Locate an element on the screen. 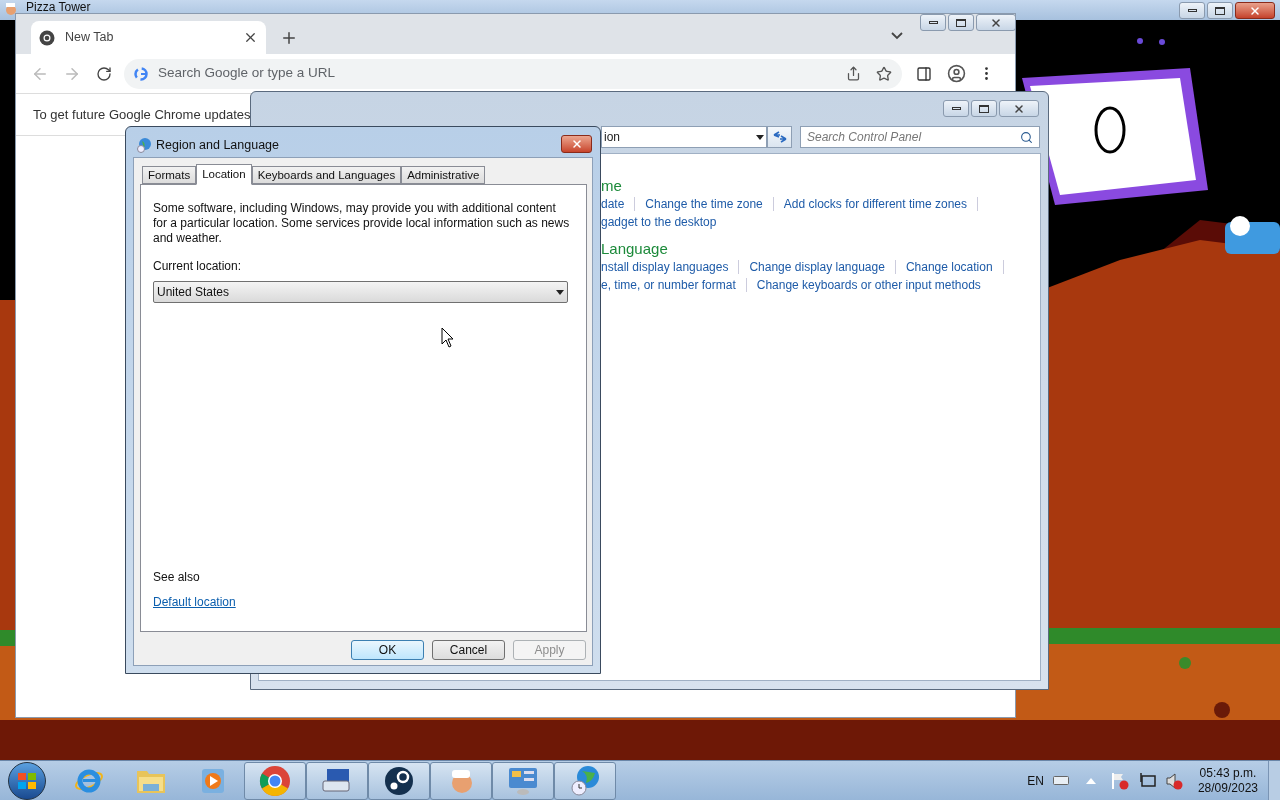 This screenshot has height=800, width=1280. task-link: Change keyboards or other input methods is located at coordinates (868, 285).